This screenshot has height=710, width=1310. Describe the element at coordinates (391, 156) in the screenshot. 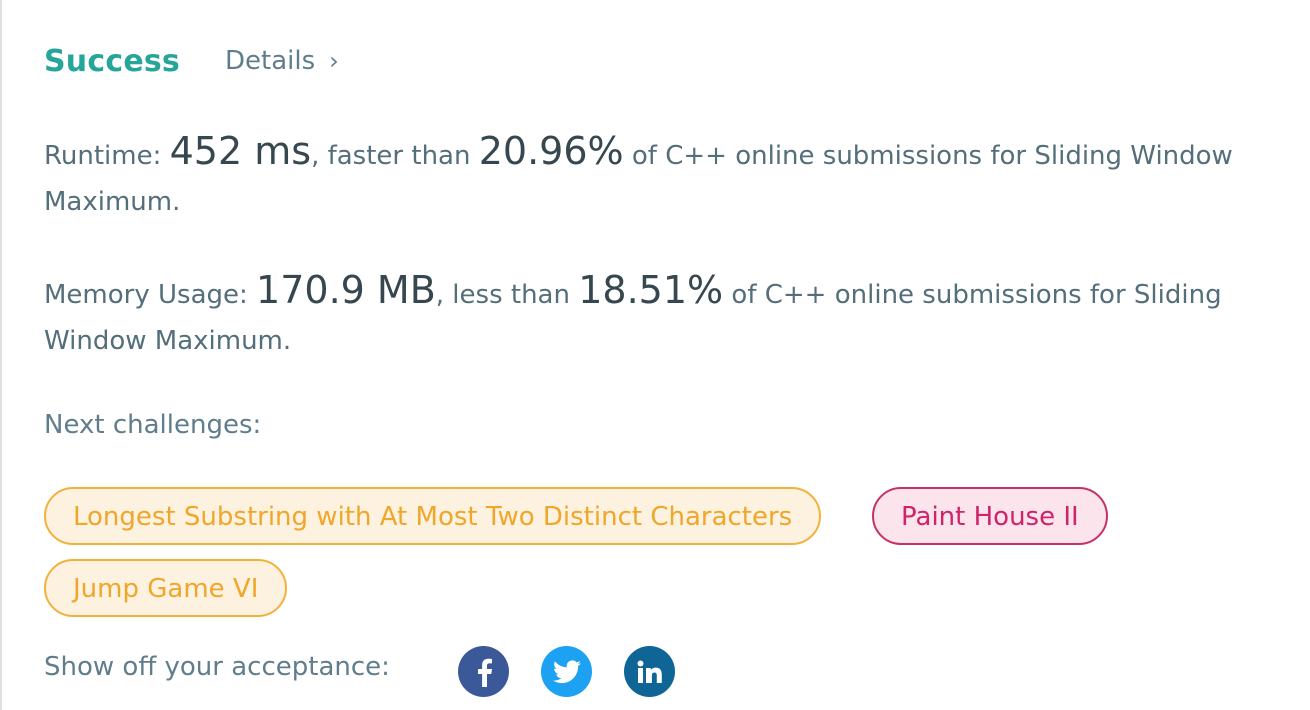

I see `runtime-comparison: , faster than` at that location.